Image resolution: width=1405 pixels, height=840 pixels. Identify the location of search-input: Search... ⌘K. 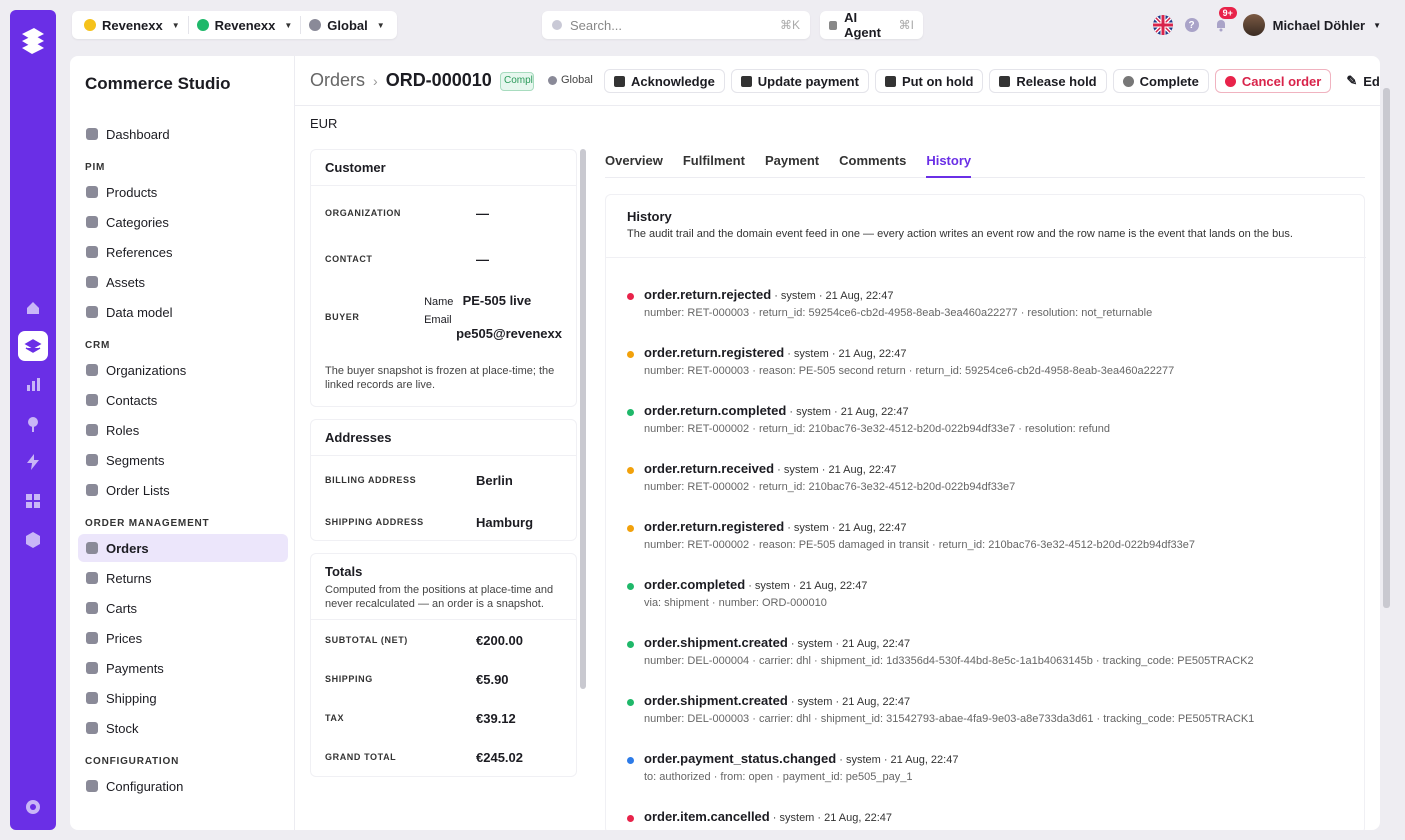
(676, 25).